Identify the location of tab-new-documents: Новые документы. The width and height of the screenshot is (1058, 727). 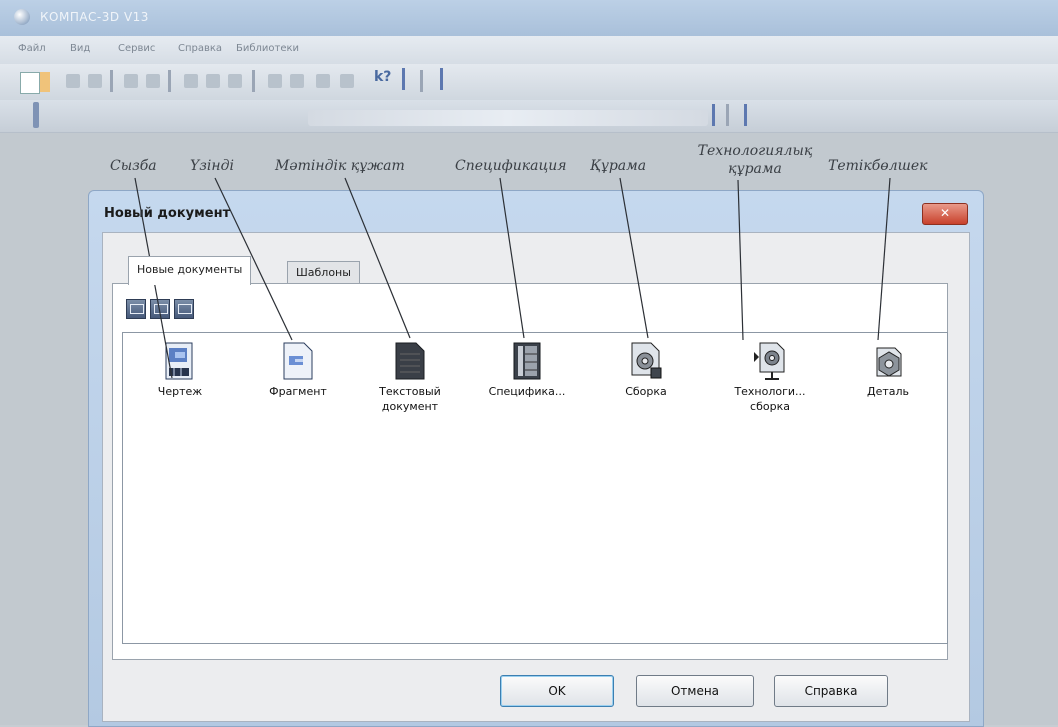
(190, 270).